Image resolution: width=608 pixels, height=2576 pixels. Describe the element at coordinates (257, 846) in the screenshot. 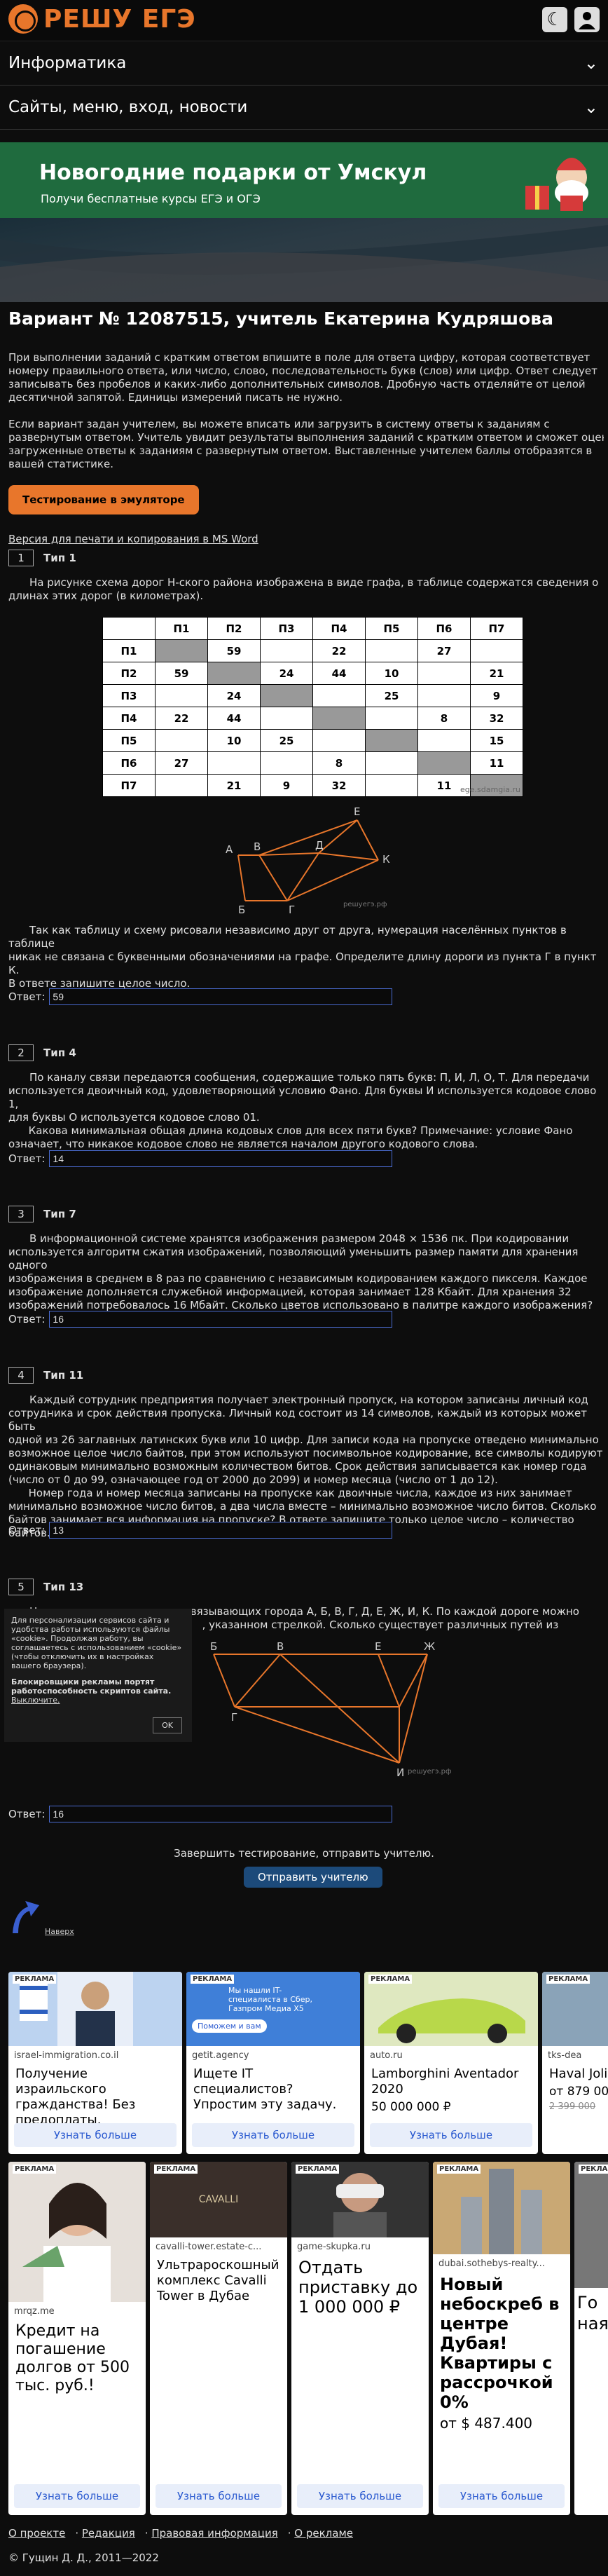

I see `graph1-node: В` at that location.